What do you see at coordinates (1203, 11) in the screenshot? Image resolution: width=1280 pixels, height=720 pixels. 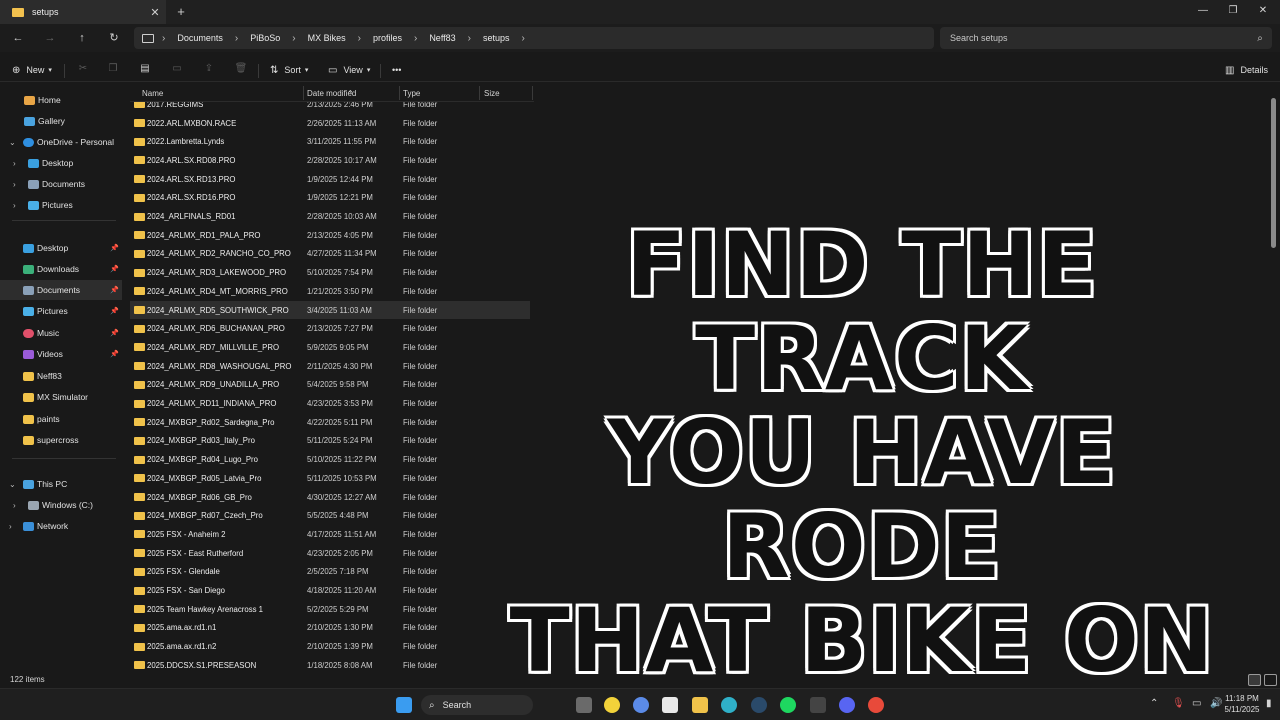 I see `minimize-button: —` at bounding box center [1203, 11].